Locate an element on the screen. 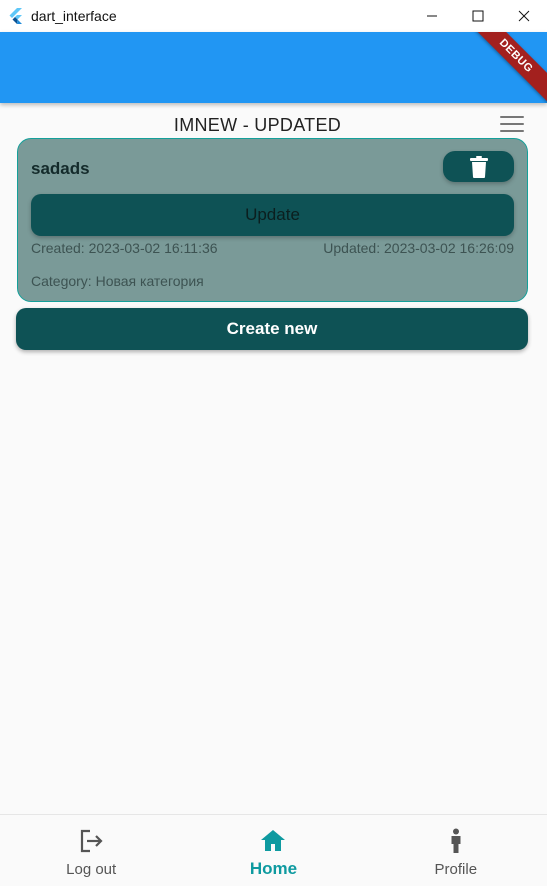  nav-item-logout: Log out is located at coordinates (91, 850).